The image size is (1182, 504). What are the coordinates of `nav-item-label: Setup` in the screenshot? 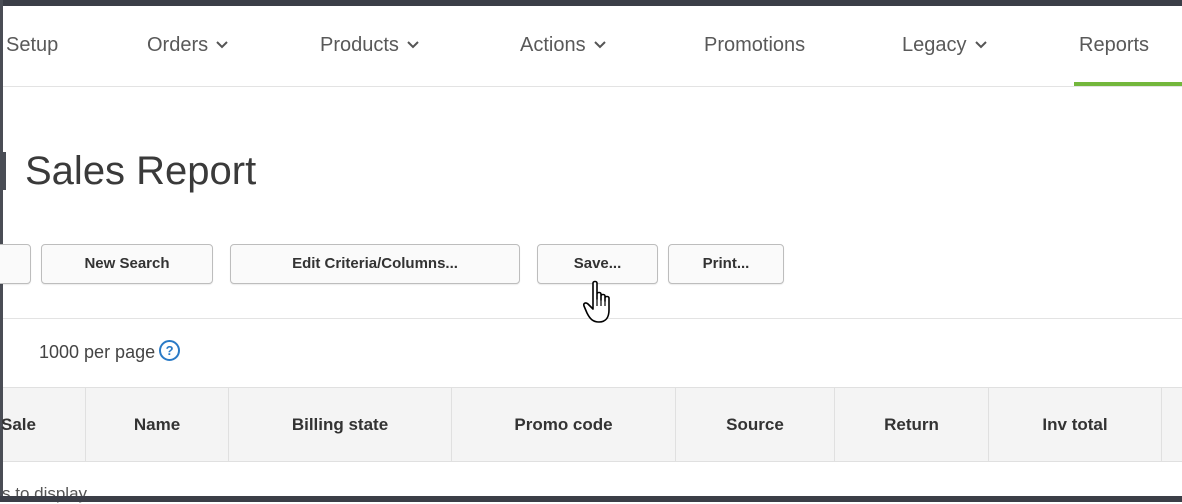 It's located at (32, 45).